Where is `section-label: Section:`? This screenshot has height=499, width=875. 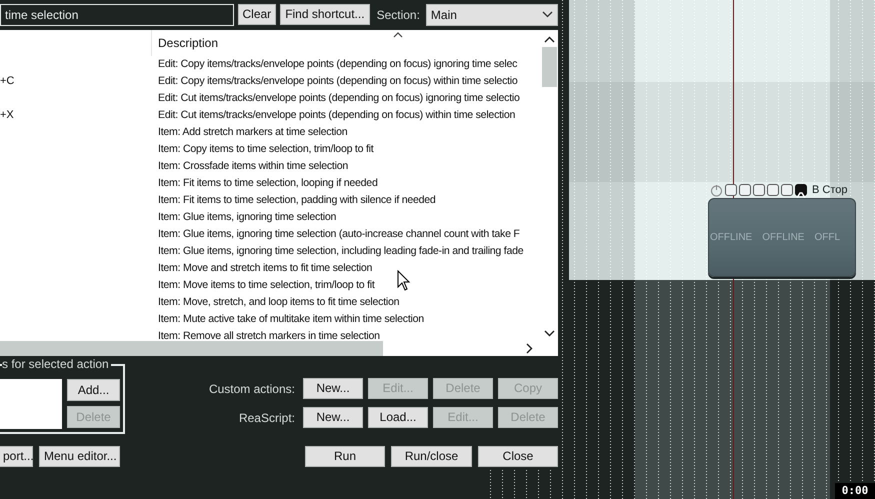 section-label: Section: is located at coordinates (398, 15).